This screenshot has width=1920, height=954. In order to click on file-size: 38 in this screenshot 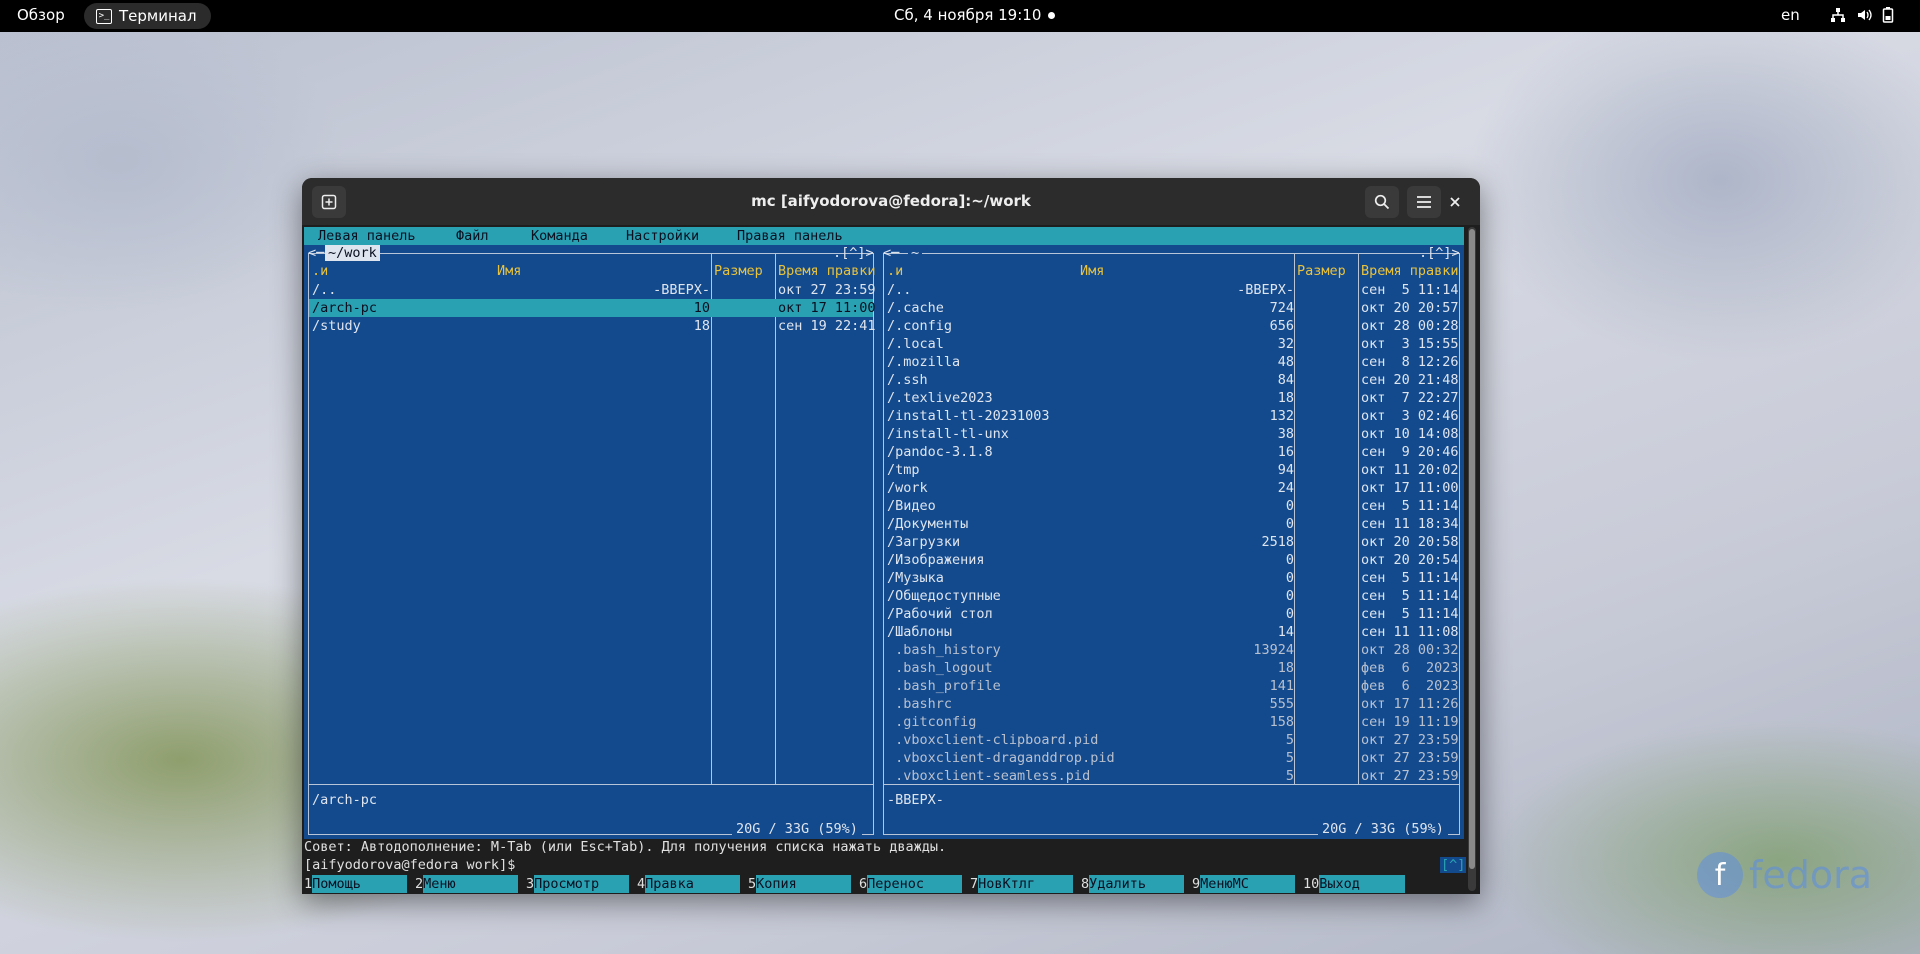, I will do `click(1285, 434)`.